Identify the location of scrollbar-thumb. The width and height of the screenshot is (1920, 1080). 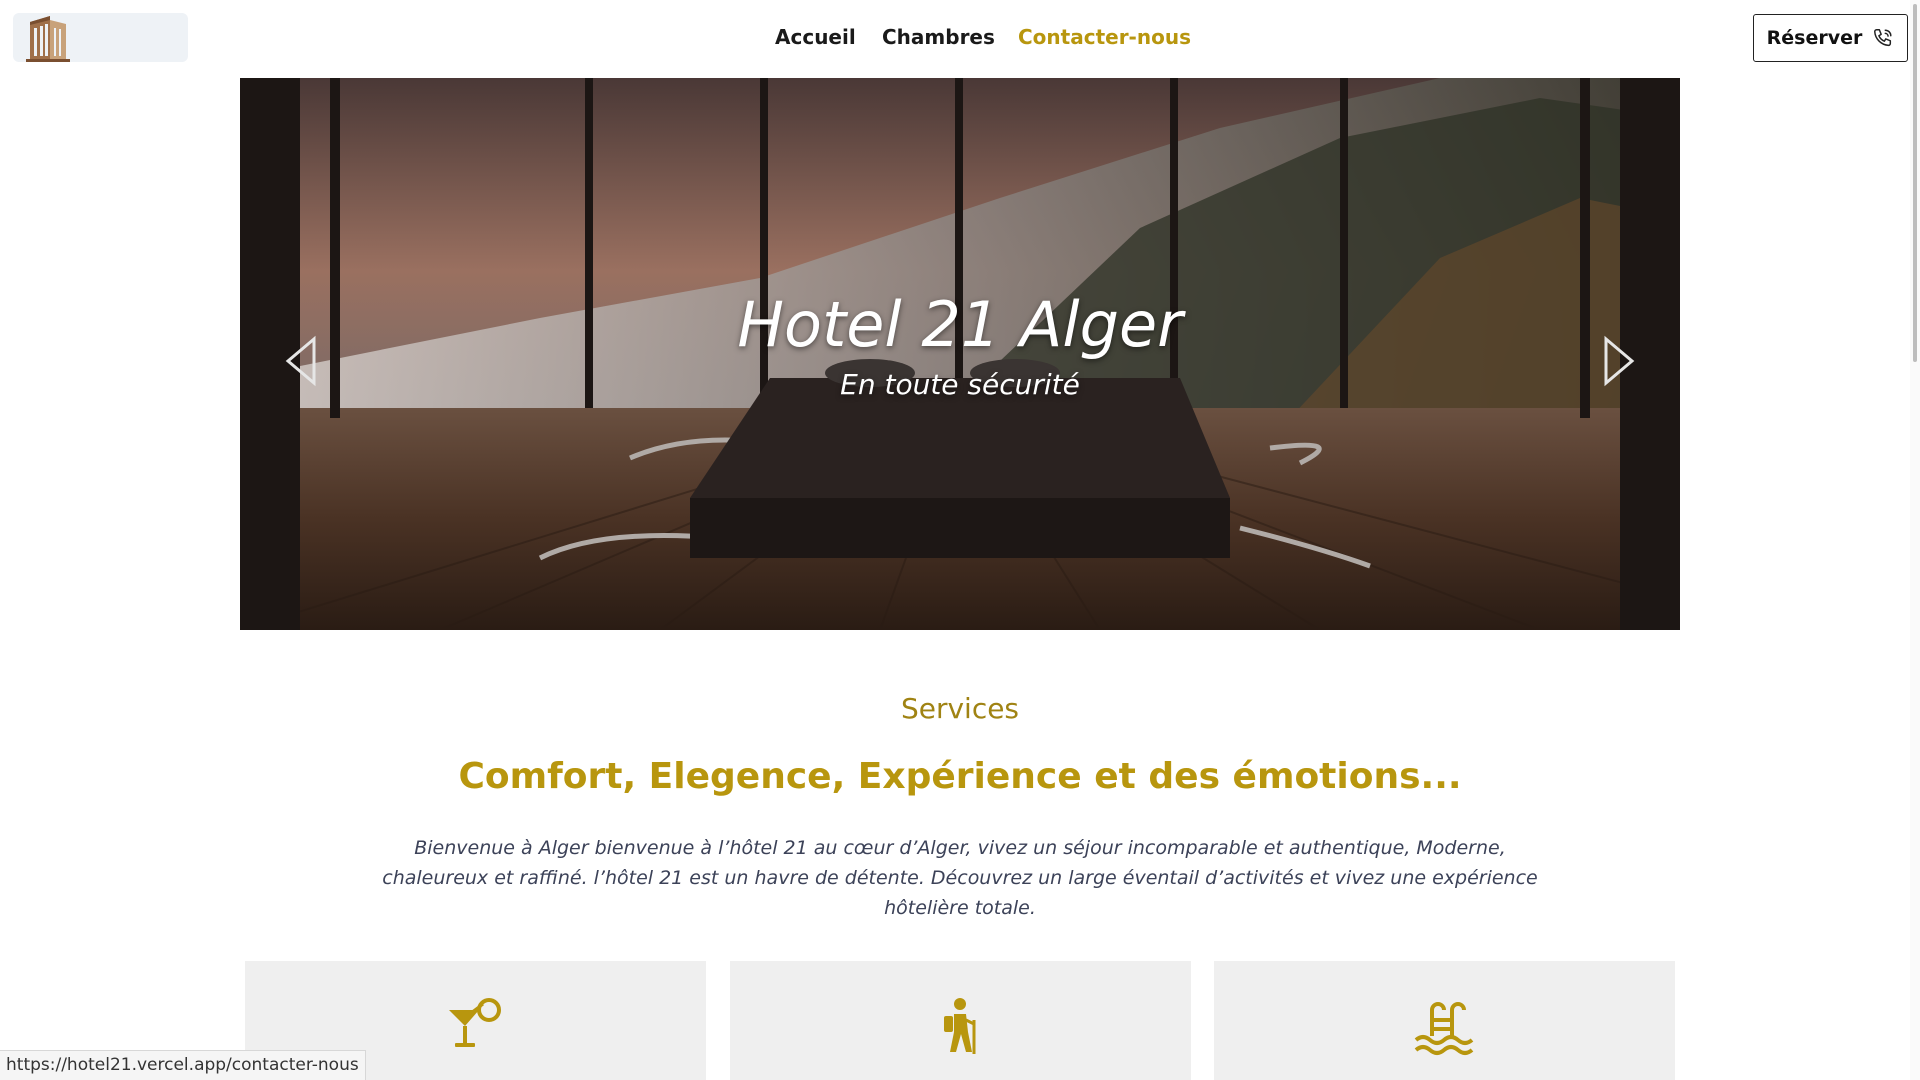
(1915, 183).